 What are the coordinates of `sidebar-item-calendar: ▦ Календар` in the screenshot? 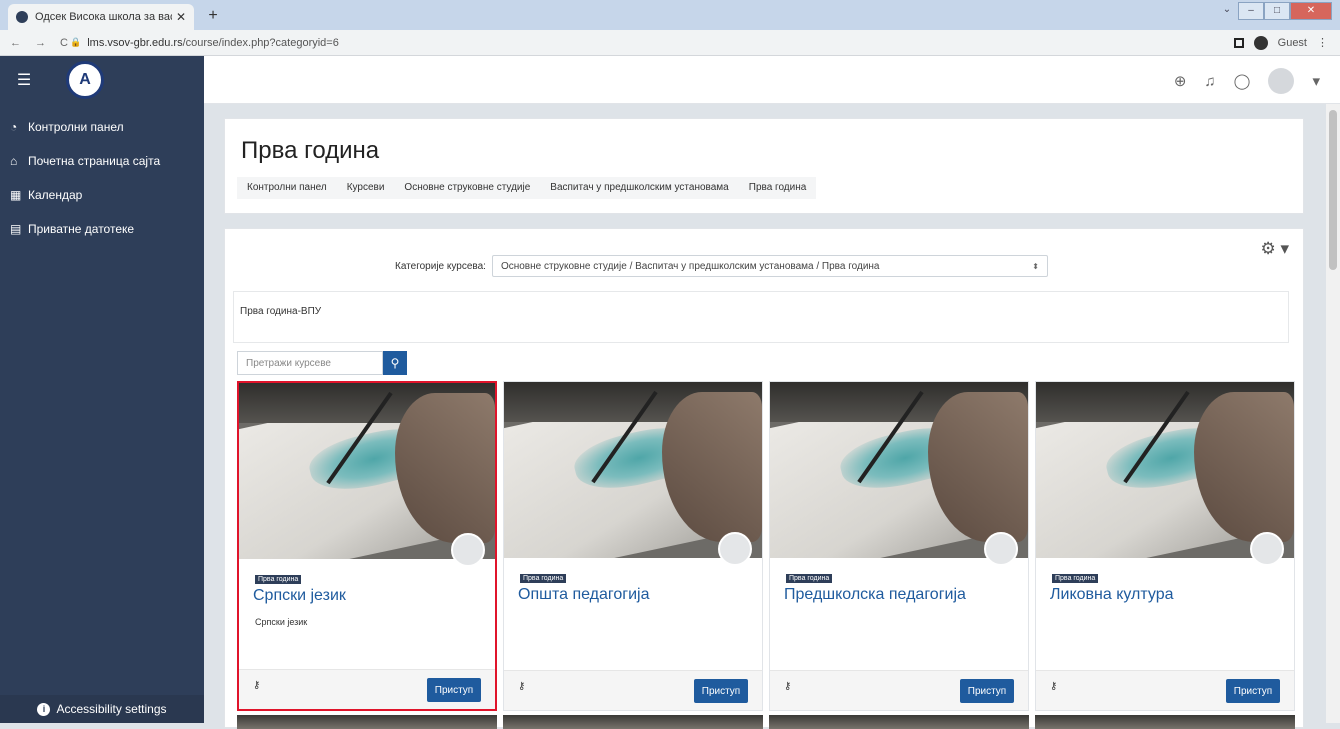 It's located at (102, 195).